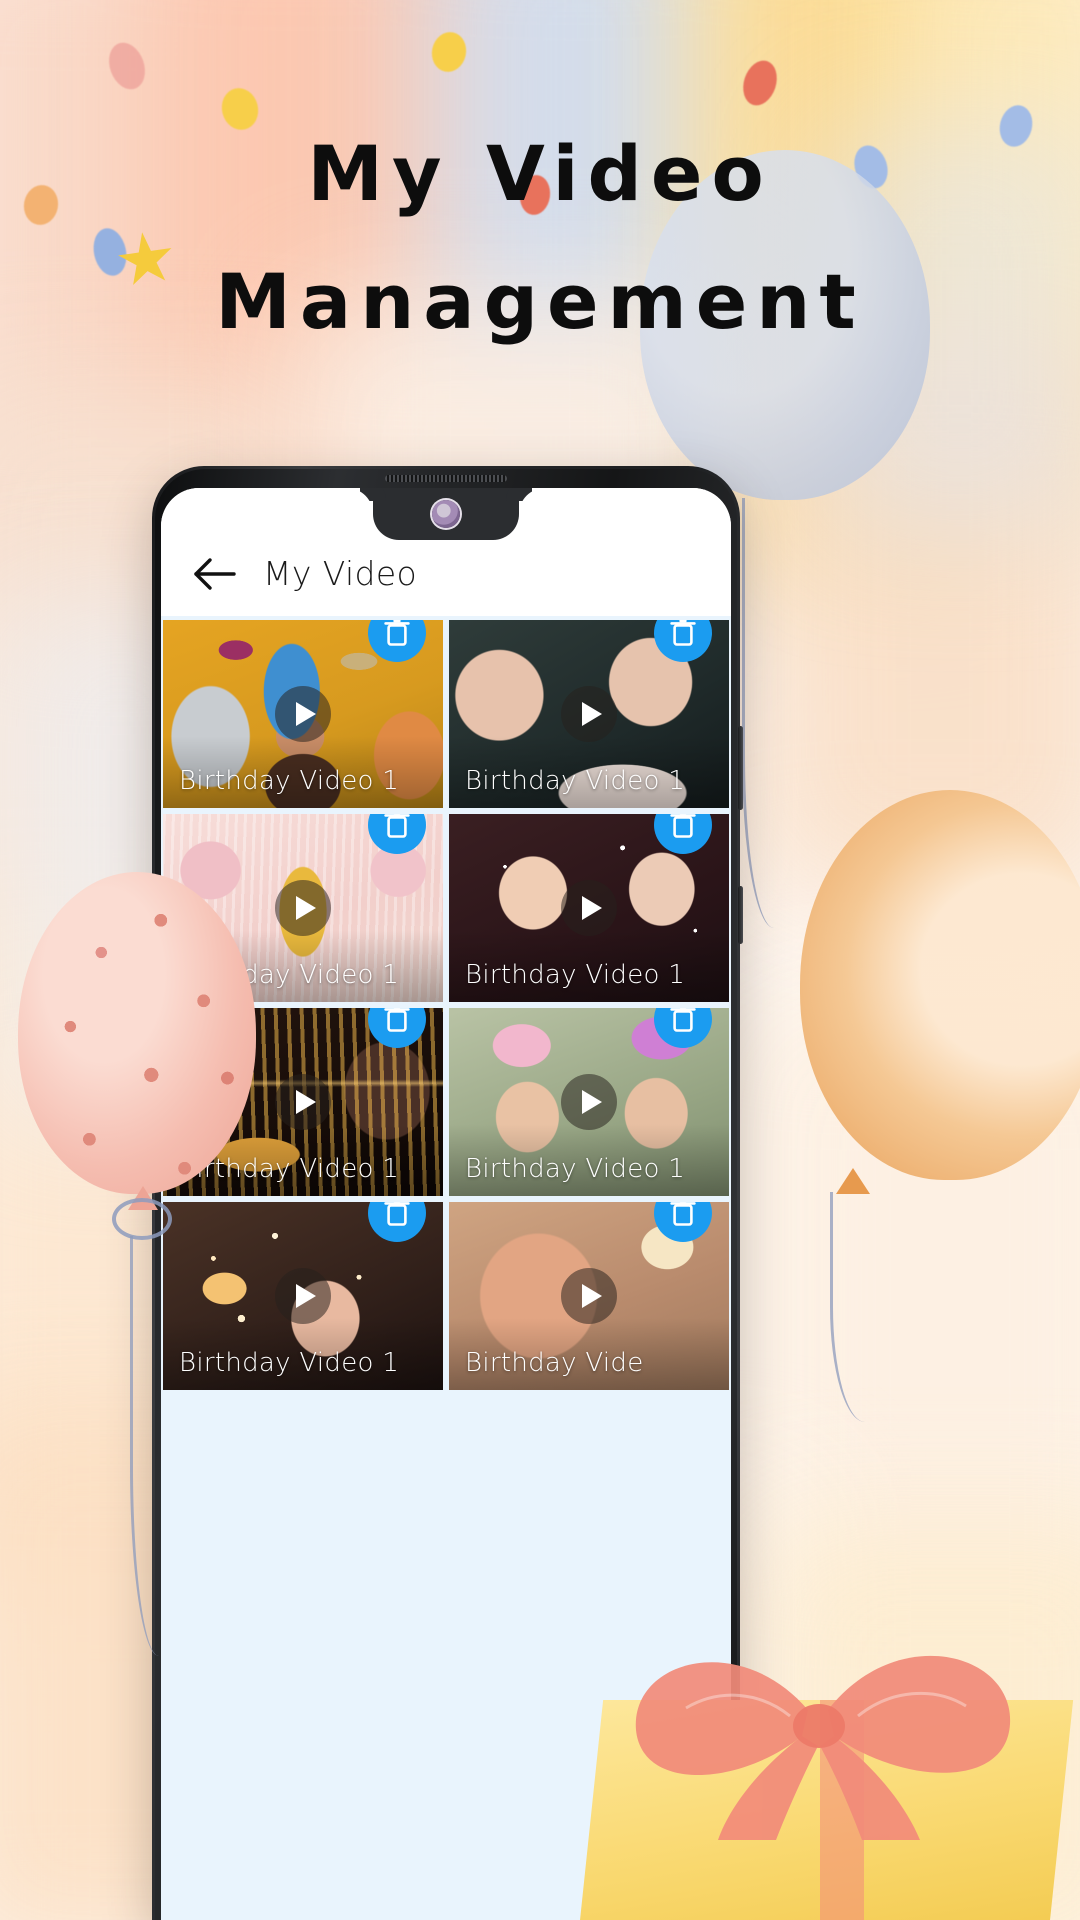 Image resolution: width=1080 pixels, height=1920 pixels. I want to click on back-button, so click(215, 574).